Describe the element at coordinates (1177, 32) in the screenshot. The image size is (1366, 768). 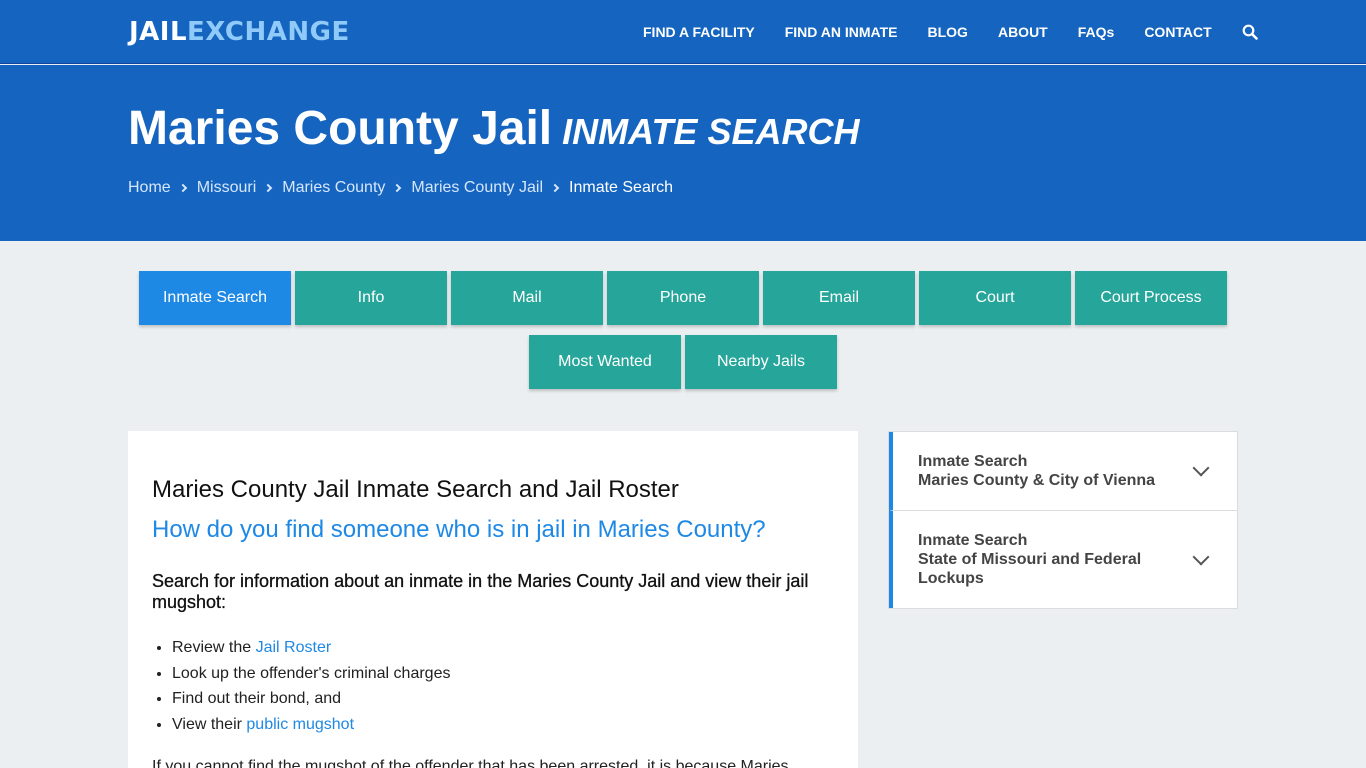
I see `nav-contact: CONTACT` at that location.